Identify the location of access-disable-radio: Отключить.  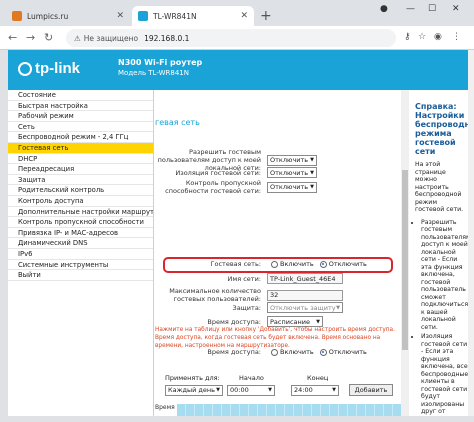
(343, 352).